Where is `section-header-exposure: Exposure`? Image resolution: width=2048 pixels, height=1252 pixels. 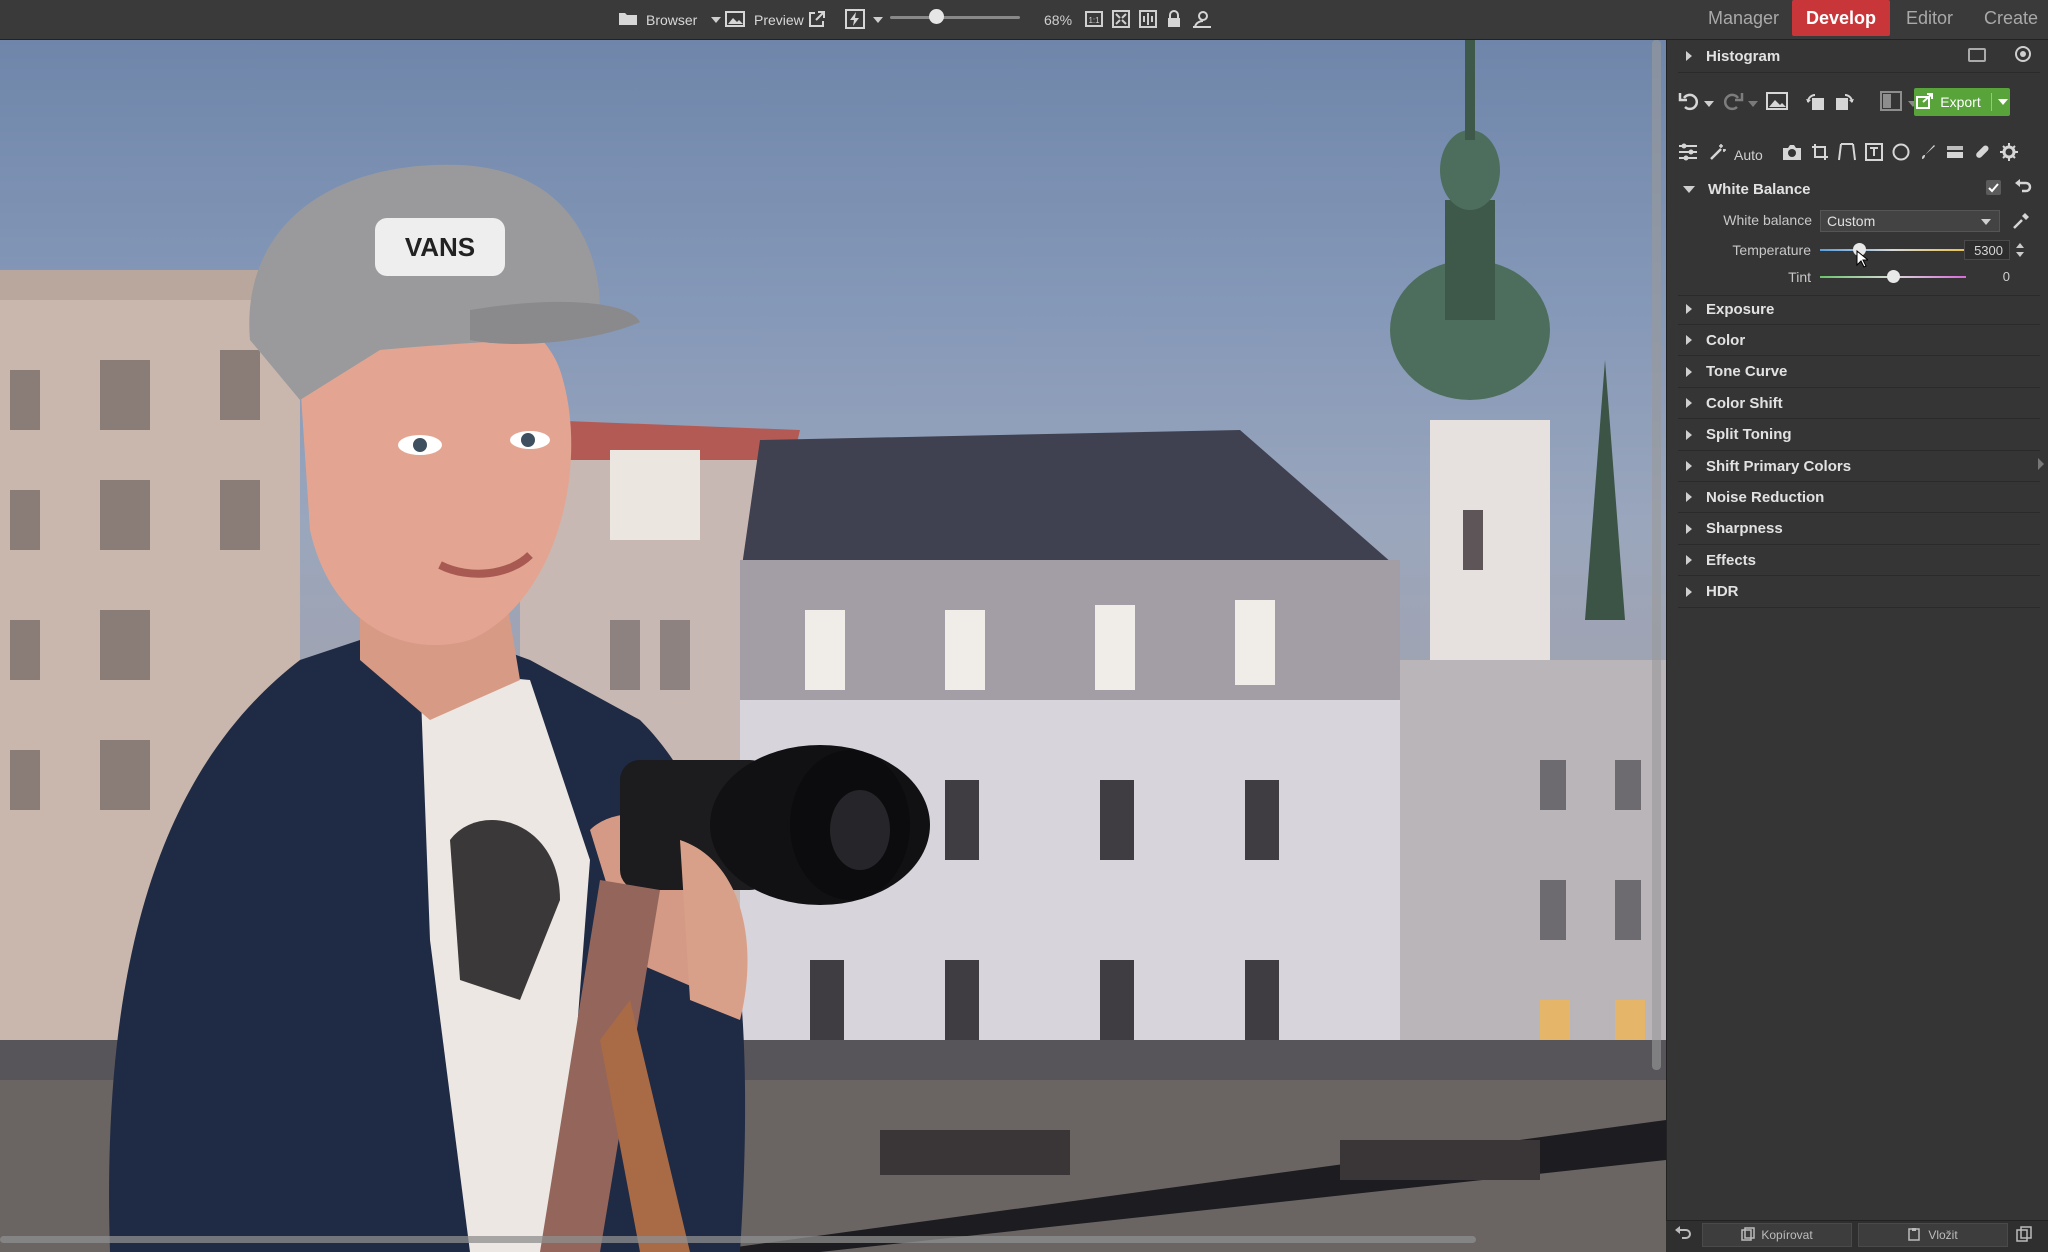 section-header-exposure: Exposure is located at coordinates (1857, 309).